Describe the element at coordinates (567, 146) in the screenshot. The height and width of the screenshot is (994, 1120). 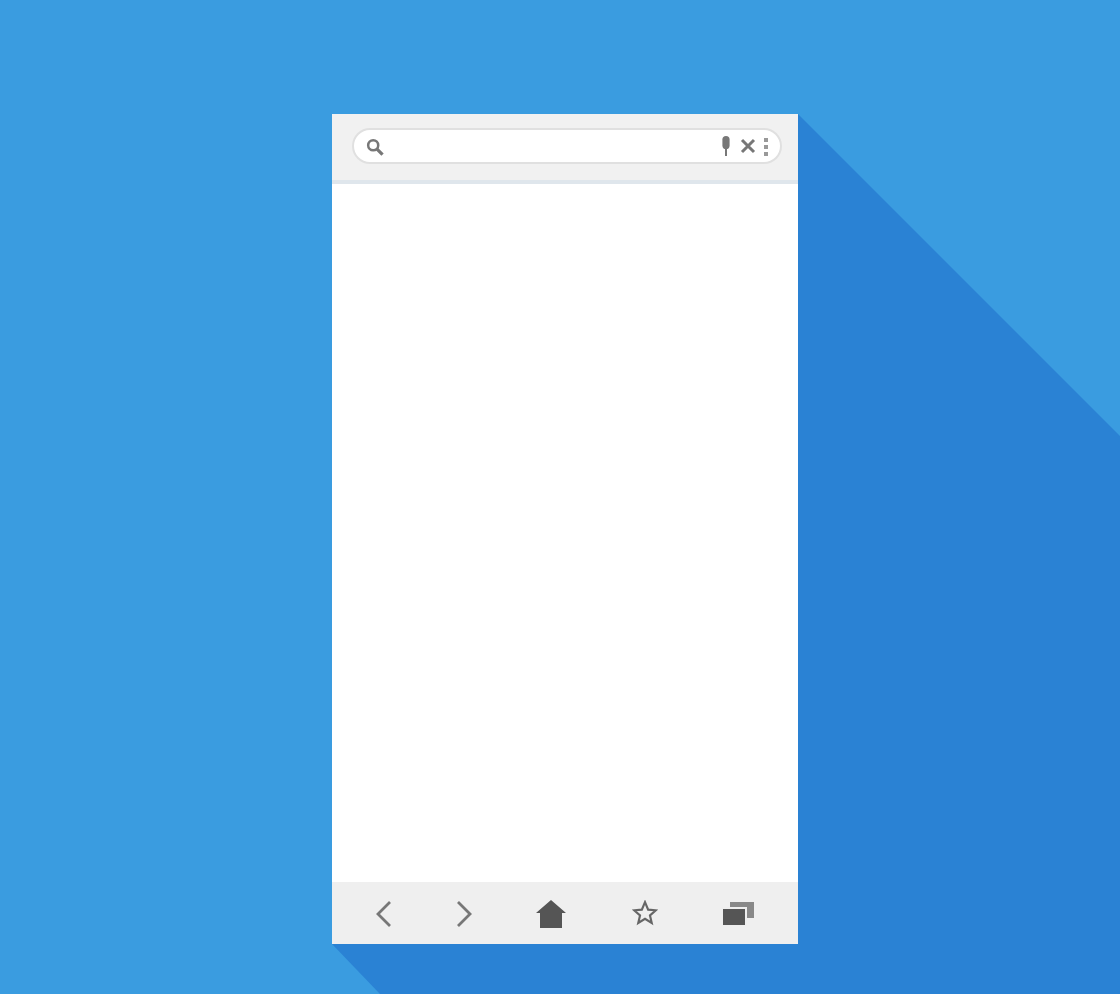
I see `search-field` at that location.